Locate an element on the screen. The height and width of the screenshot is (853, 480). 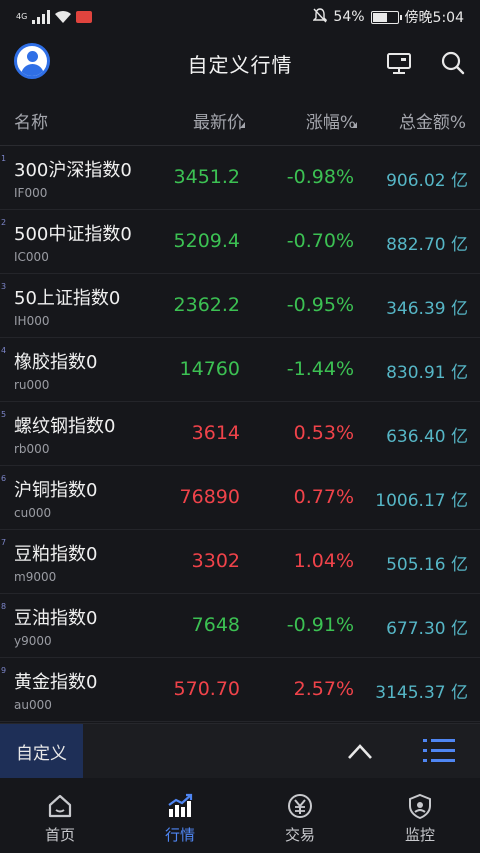
contract-name: 黄金指数0 is located at coordinates (56, 682).